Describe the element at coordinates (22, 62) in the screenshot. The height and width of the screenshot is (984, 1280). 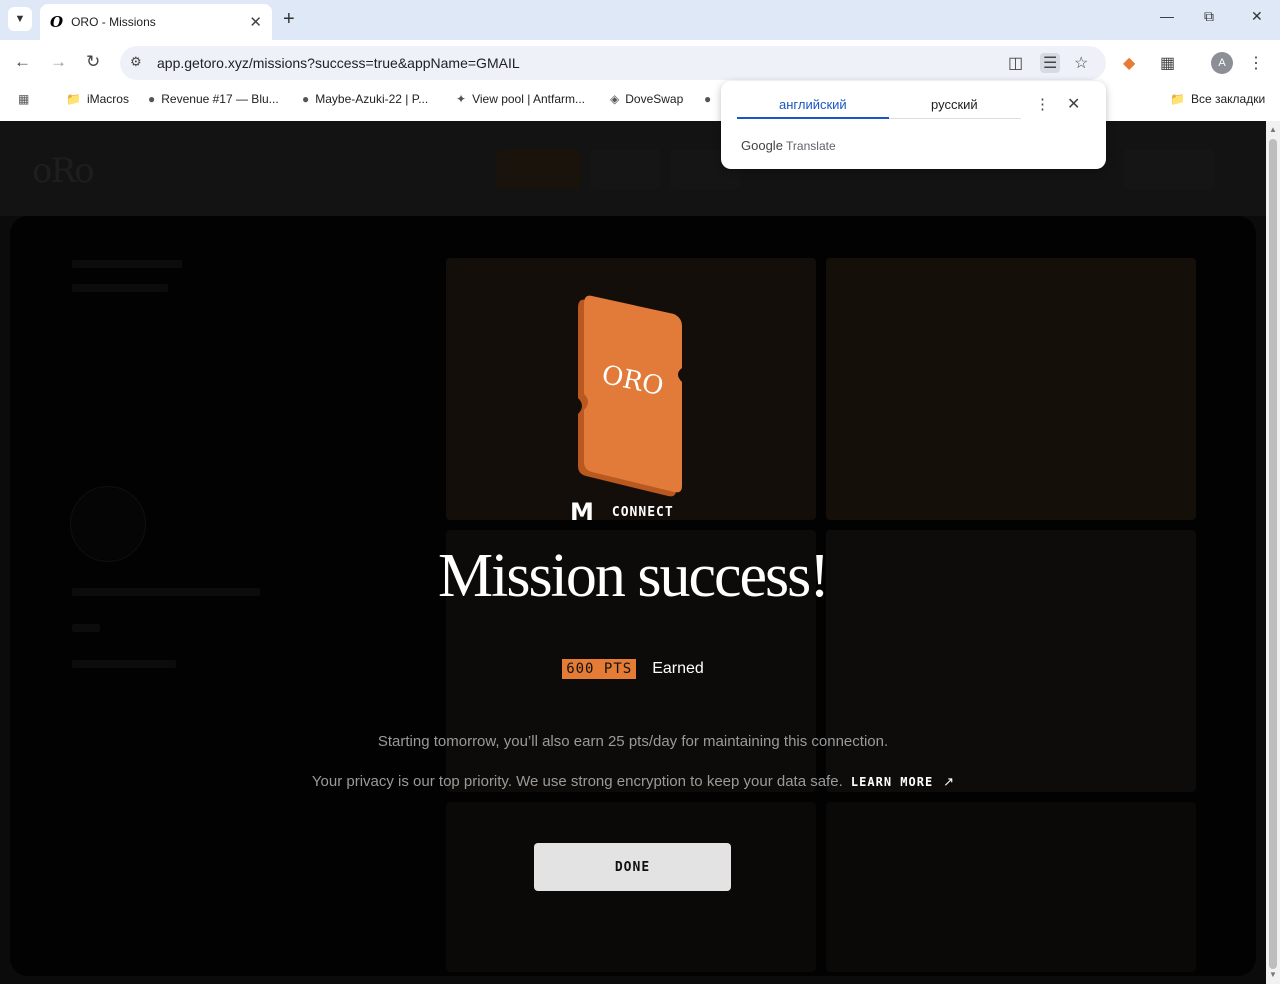
I see `back-icon: ←` at that location.